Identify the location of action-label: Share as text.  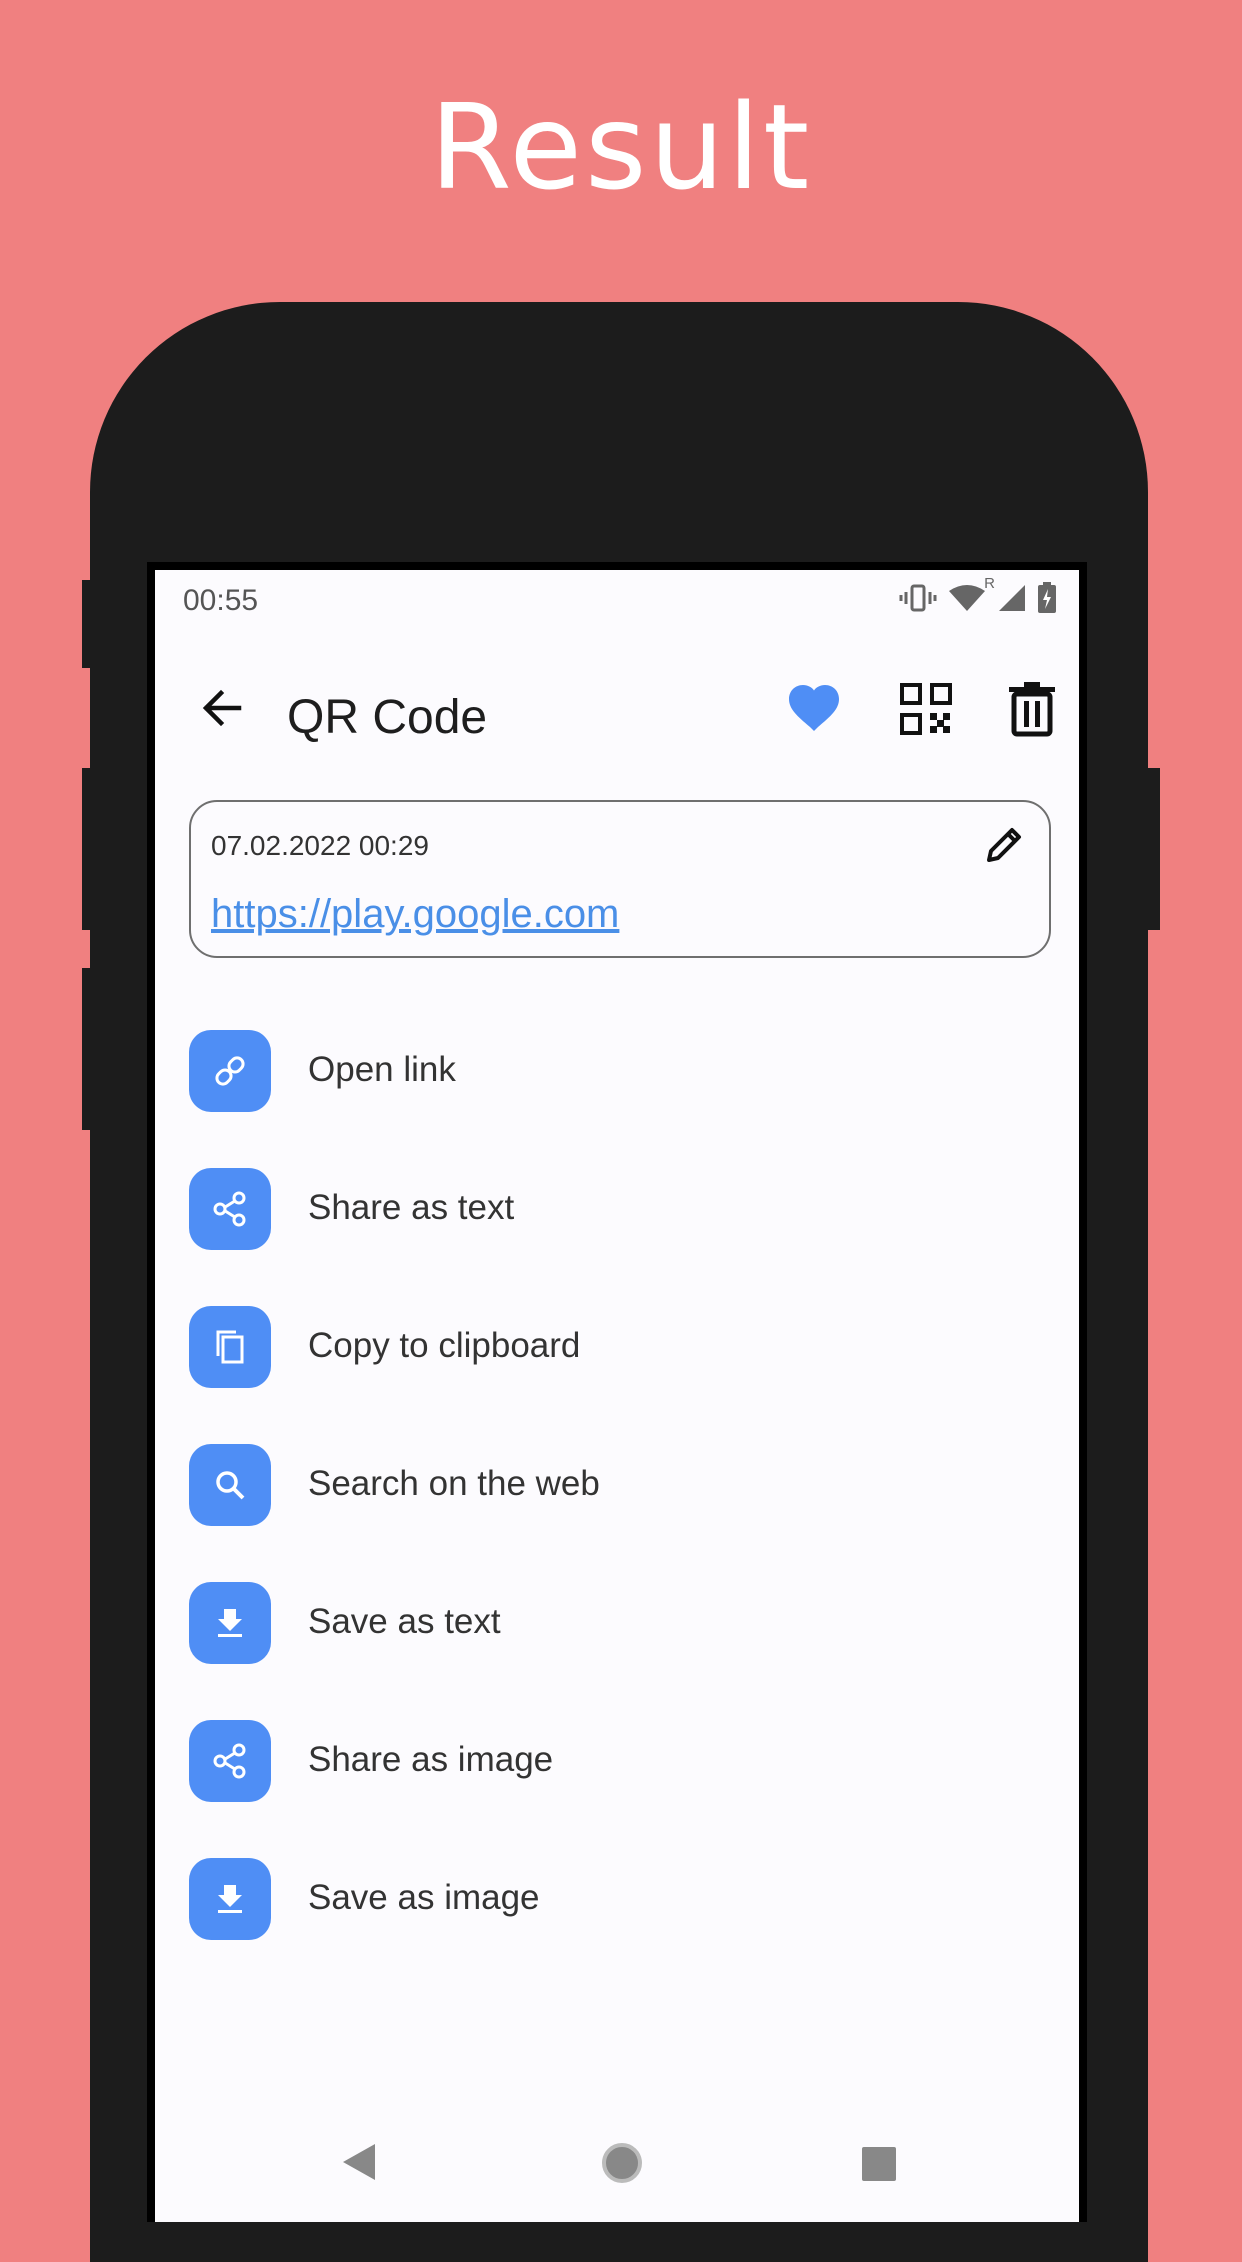
(411, 1207).